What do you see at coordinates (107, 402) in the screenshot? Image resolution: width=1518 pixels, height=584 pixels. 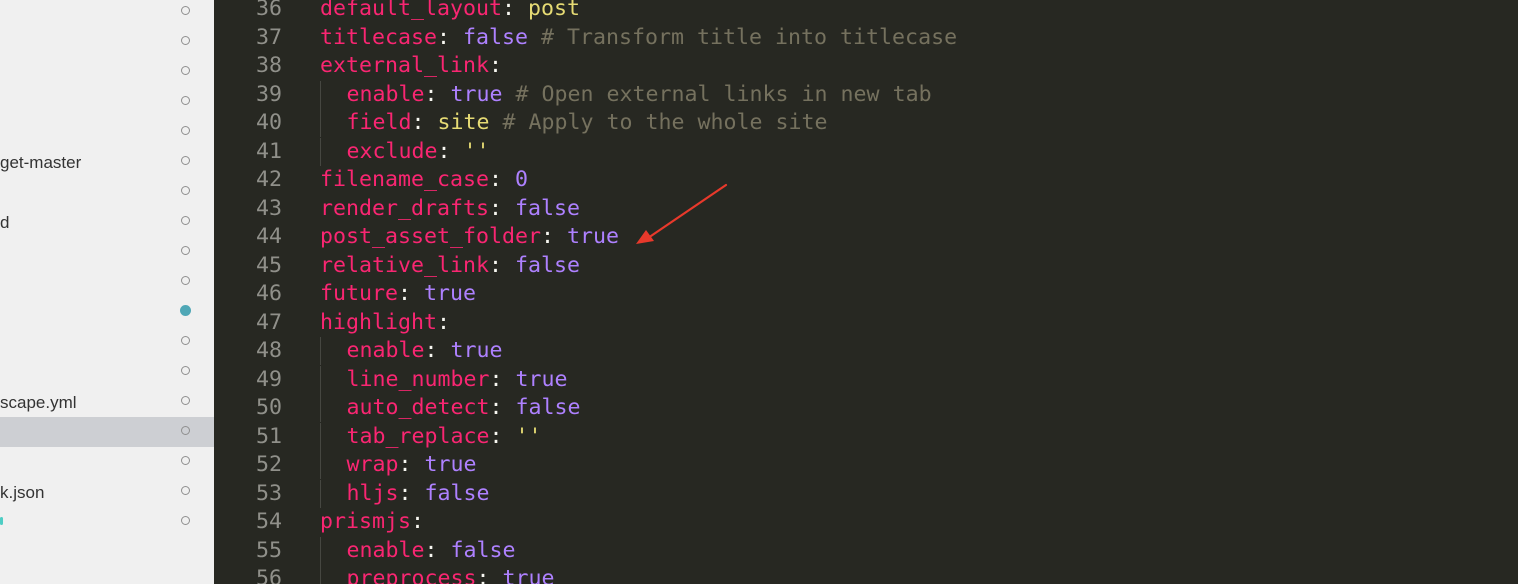 I see `sidebar-file-item: scape.yml` at bounding box center [107, 402].